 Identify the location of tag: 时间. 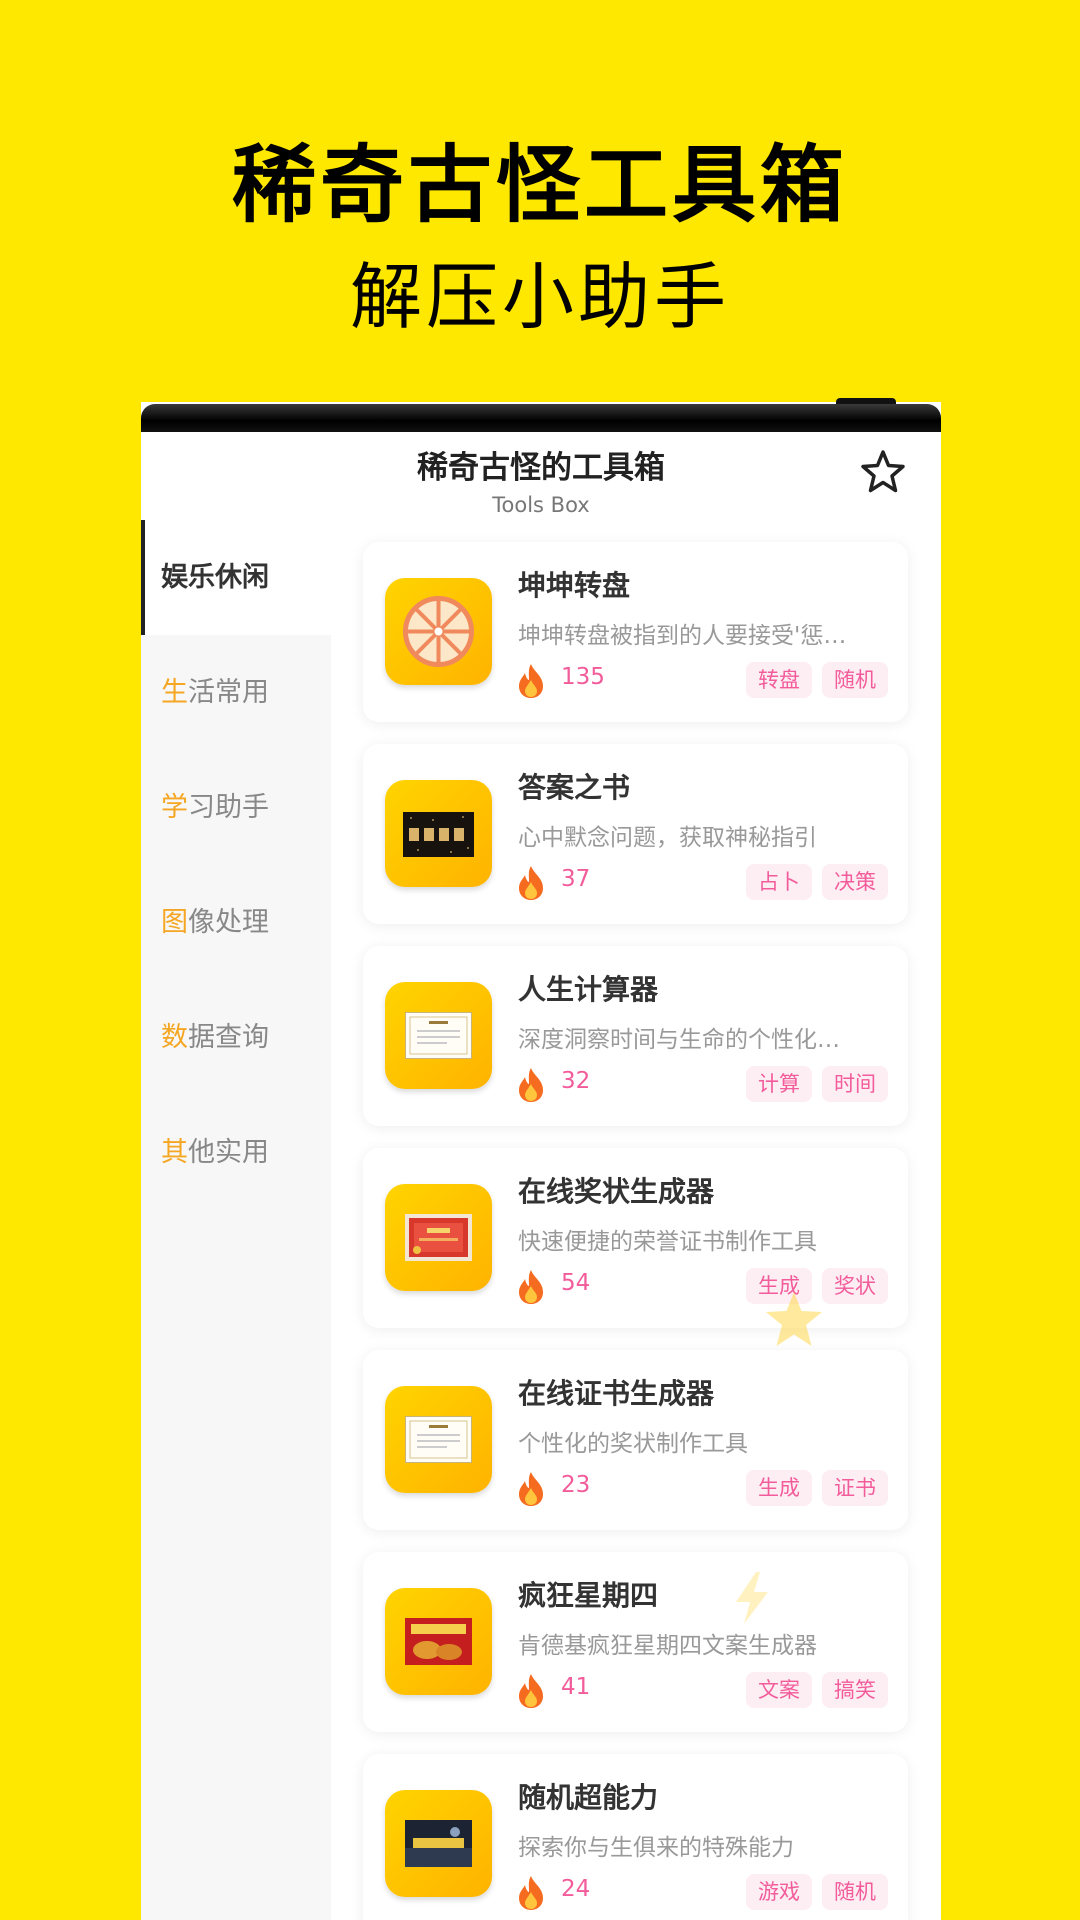
(855, 1084).